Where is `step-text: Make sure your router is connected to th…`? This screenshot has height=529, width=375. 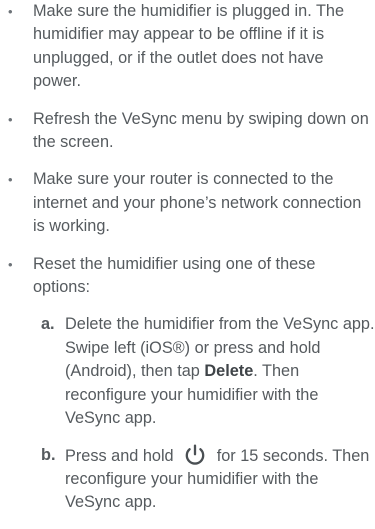 step-text: Make sure your router is connected to th… is located at coordinates (197, 203).